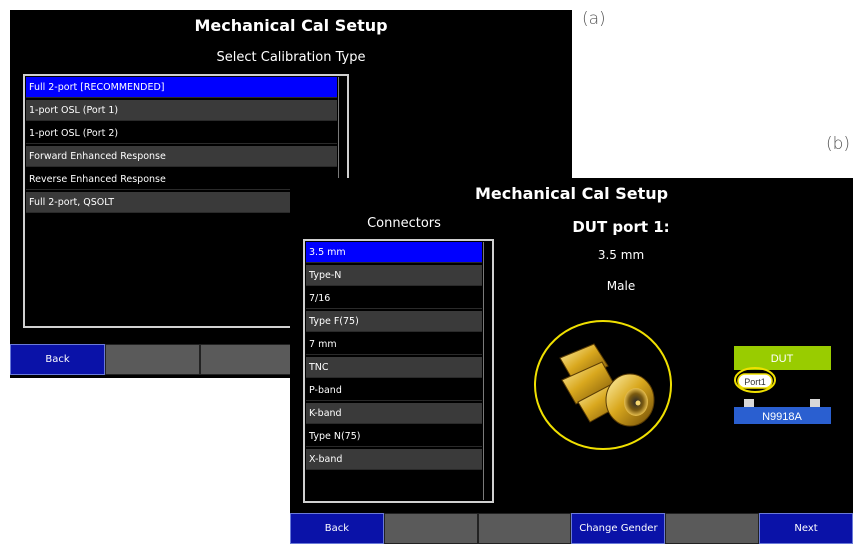 The width and height of the screenshot is (853, 544). What do you see at coordinates (806, 528) in the screenshot?
I see `next-button: Next` at bounding box center [806, 528].